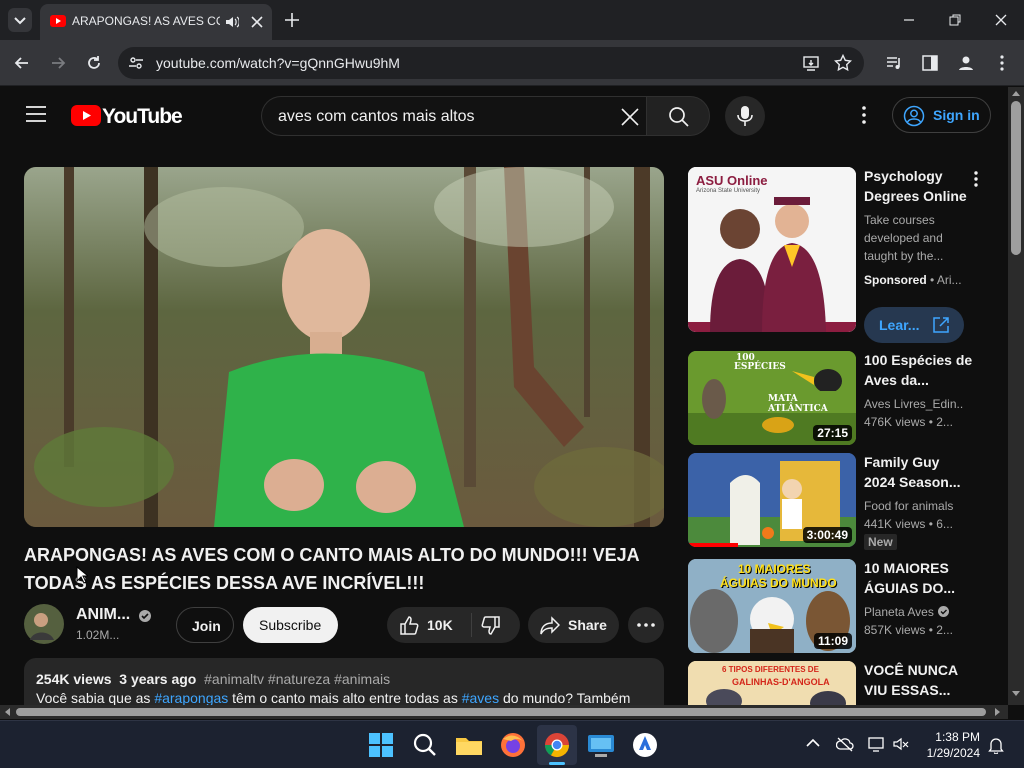 This screenshot has height=768, width=1024. I want to click on video-duration: 11:09, so click(832, 641).